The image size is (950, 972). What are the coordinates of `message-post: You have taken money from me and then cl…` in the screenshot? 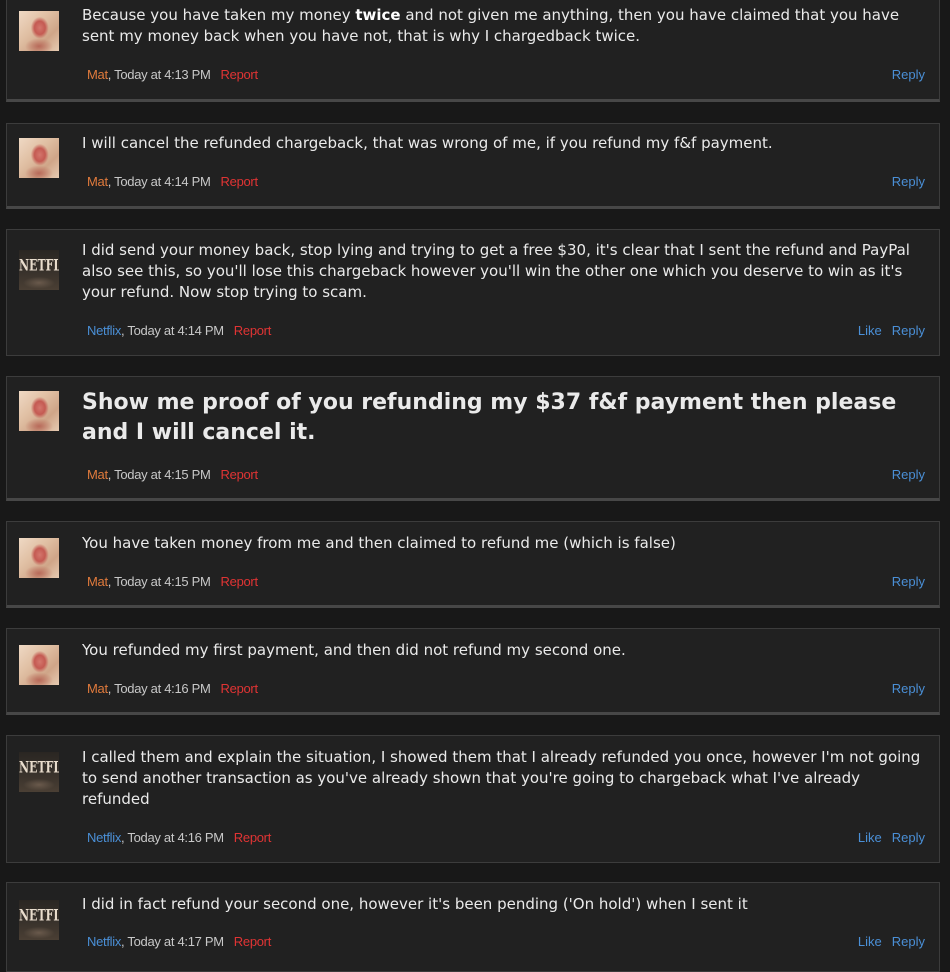 It's located at (473, 564).